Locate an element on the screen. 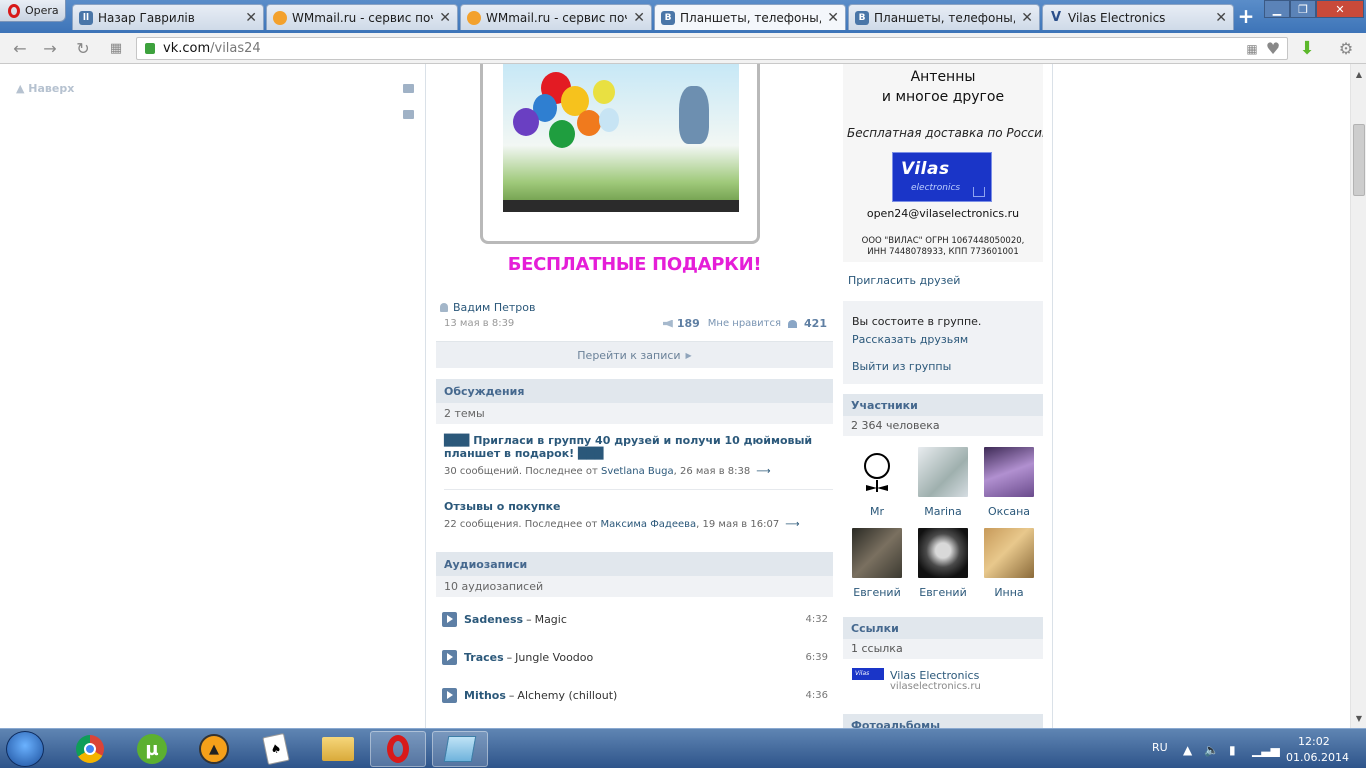 The width and height of the screenshot is (1366, 768). minimize-button: ▁ is located at coordinates (1277, 9).